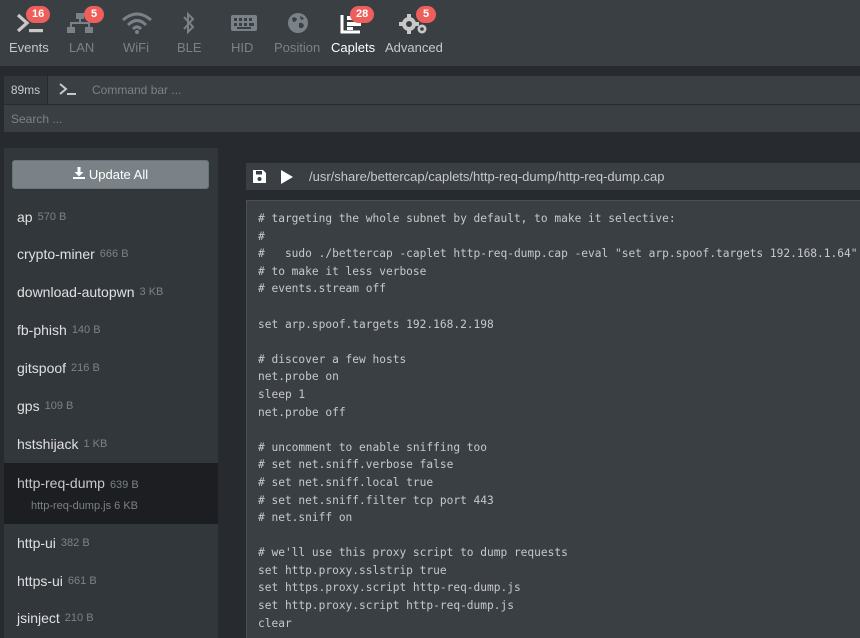 This screenshot has height=638, width=860. Describe the element at coordinates (52, 217) in the screenshot. I see `caplet-size: 570 B` at that location.